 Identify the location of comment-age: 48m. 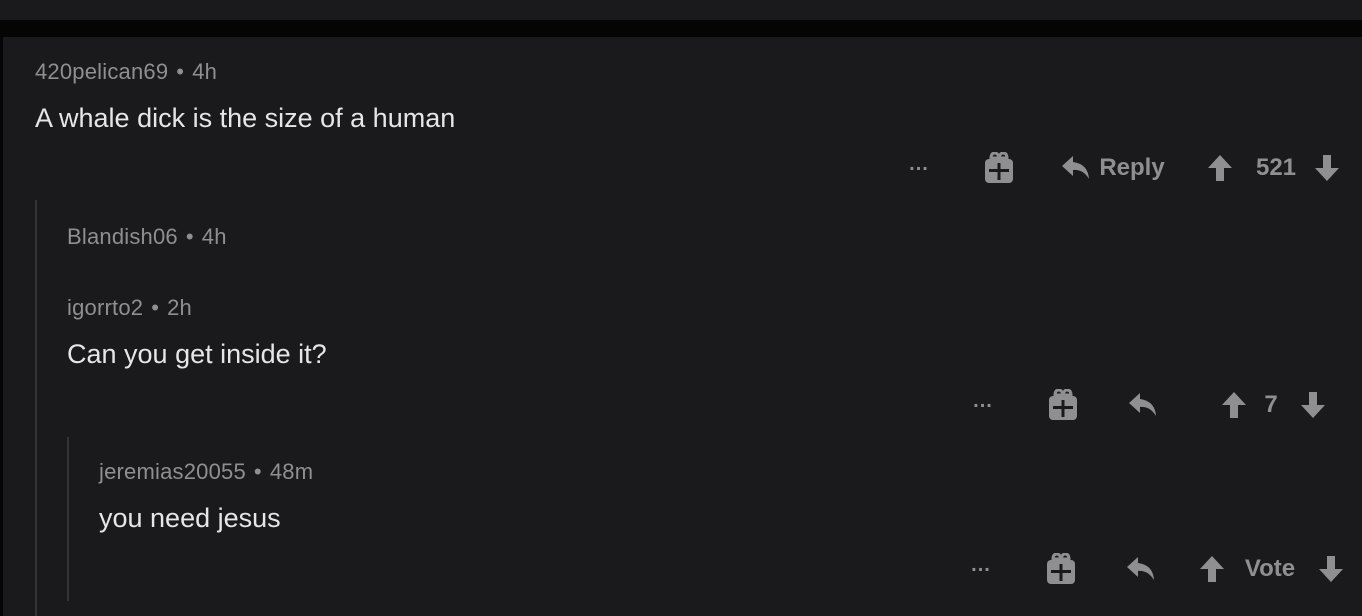
(291, 471).